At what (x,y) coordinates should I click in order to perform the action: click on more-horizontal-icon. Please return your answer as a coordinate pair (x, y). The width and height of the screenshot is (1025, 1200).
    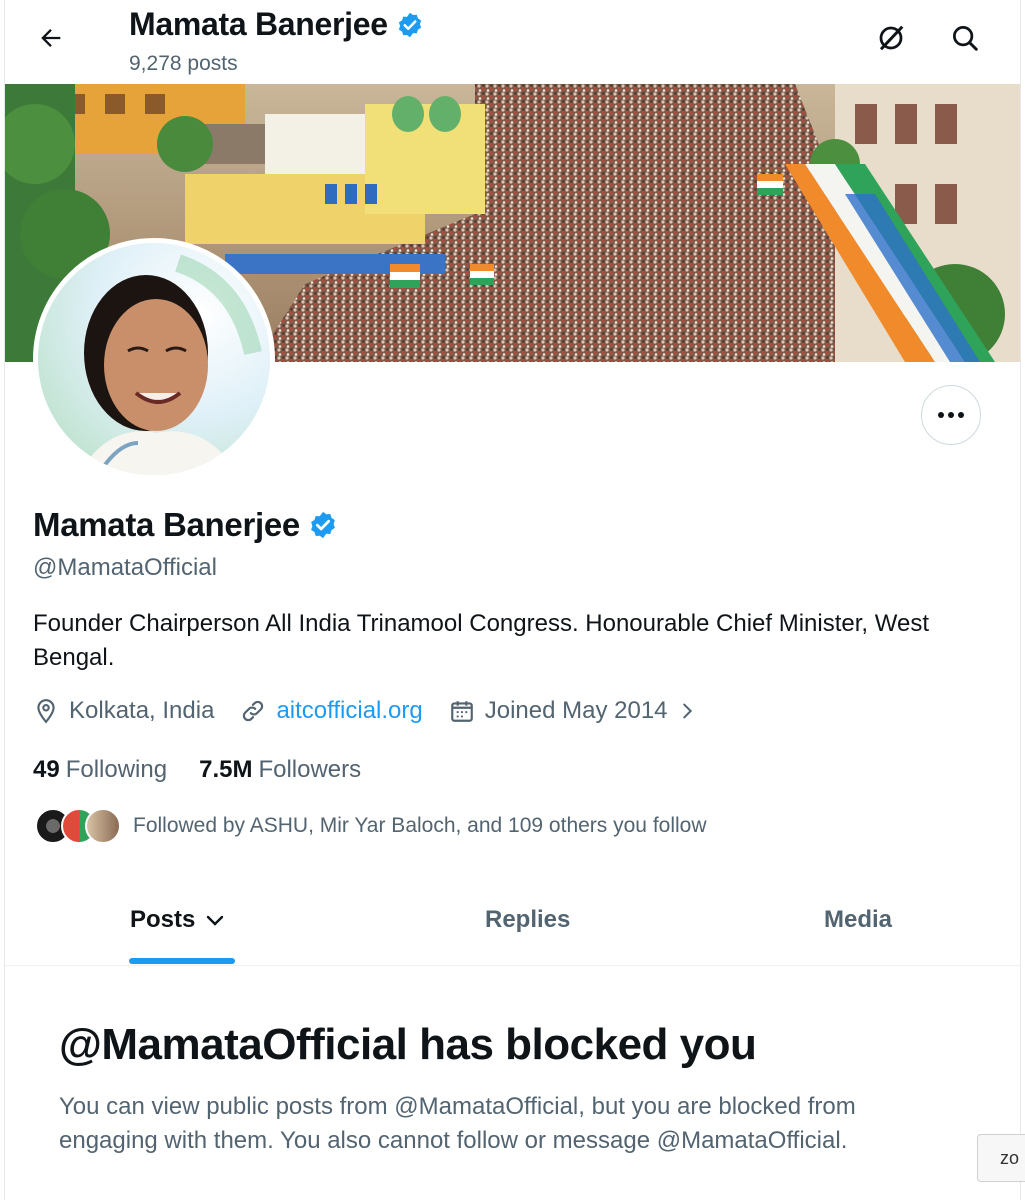
    Looking at the image, I should click on (951, 415).